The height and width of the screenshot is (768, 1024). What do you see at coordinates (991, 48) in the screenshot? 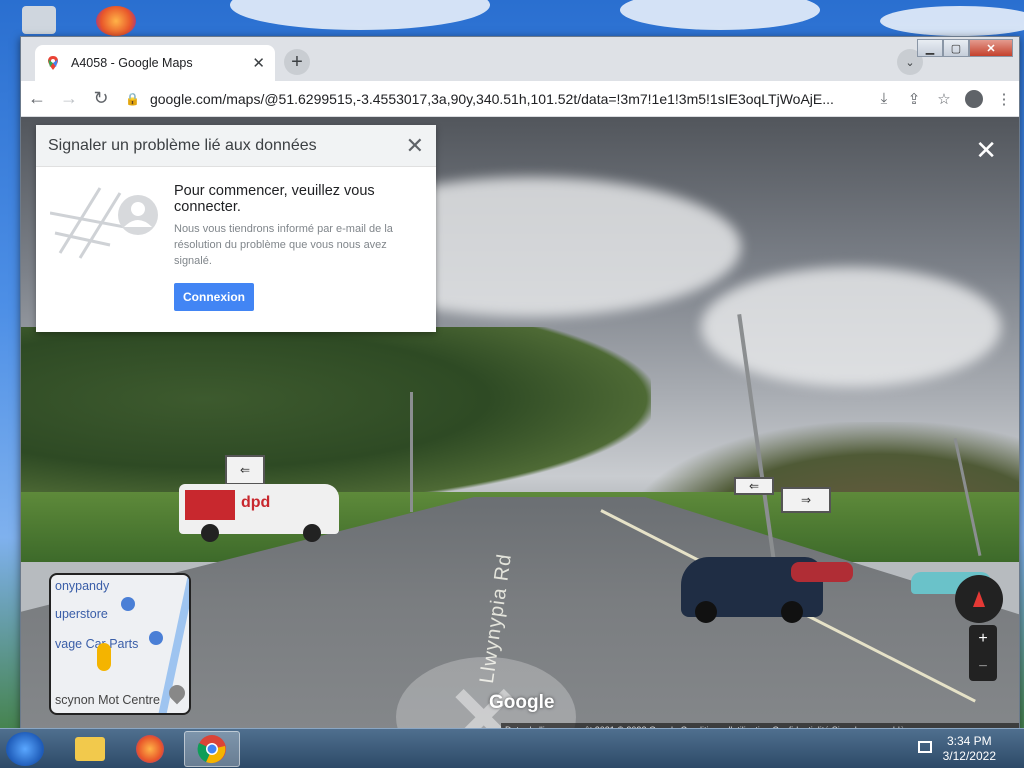
I see `window-close-button: ✕` at bounding box center [991, 48].